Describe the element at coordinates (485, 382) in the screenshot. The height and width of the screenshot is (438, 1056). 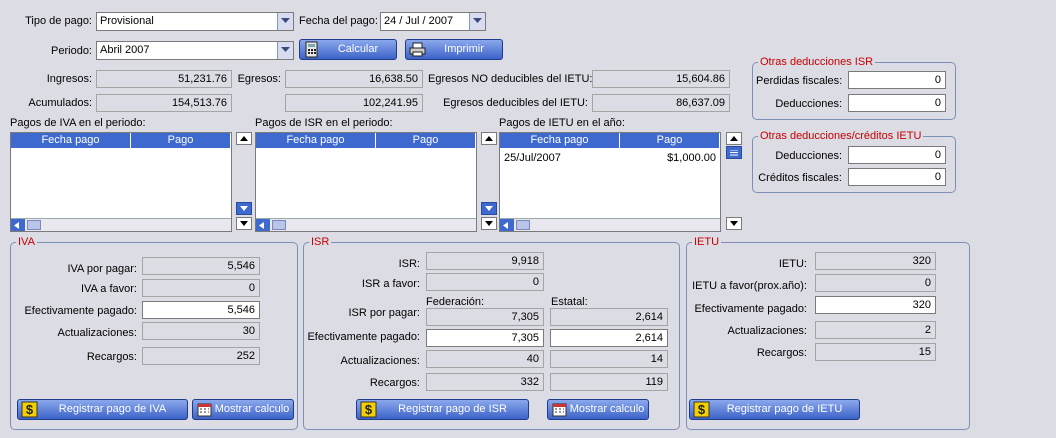
I see `isr-recargos-federacion-field: 332` at that location.